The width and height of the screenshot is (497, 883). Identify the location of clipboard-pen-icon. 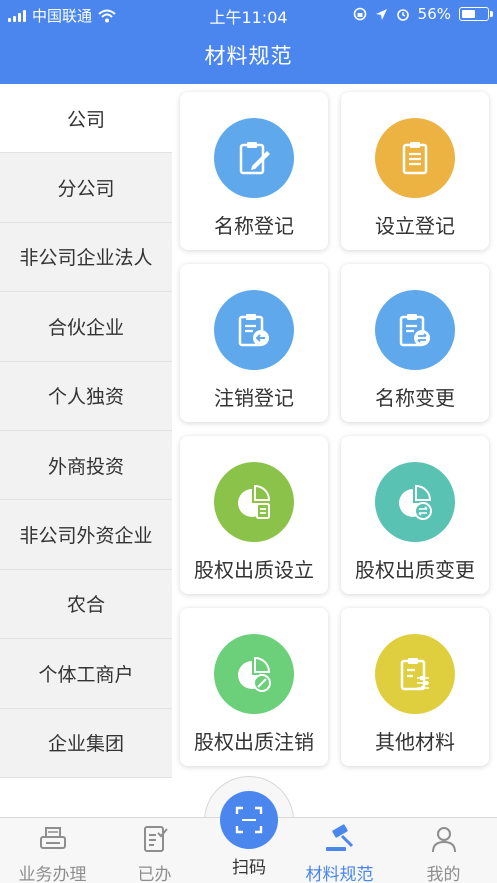
(254, 158).